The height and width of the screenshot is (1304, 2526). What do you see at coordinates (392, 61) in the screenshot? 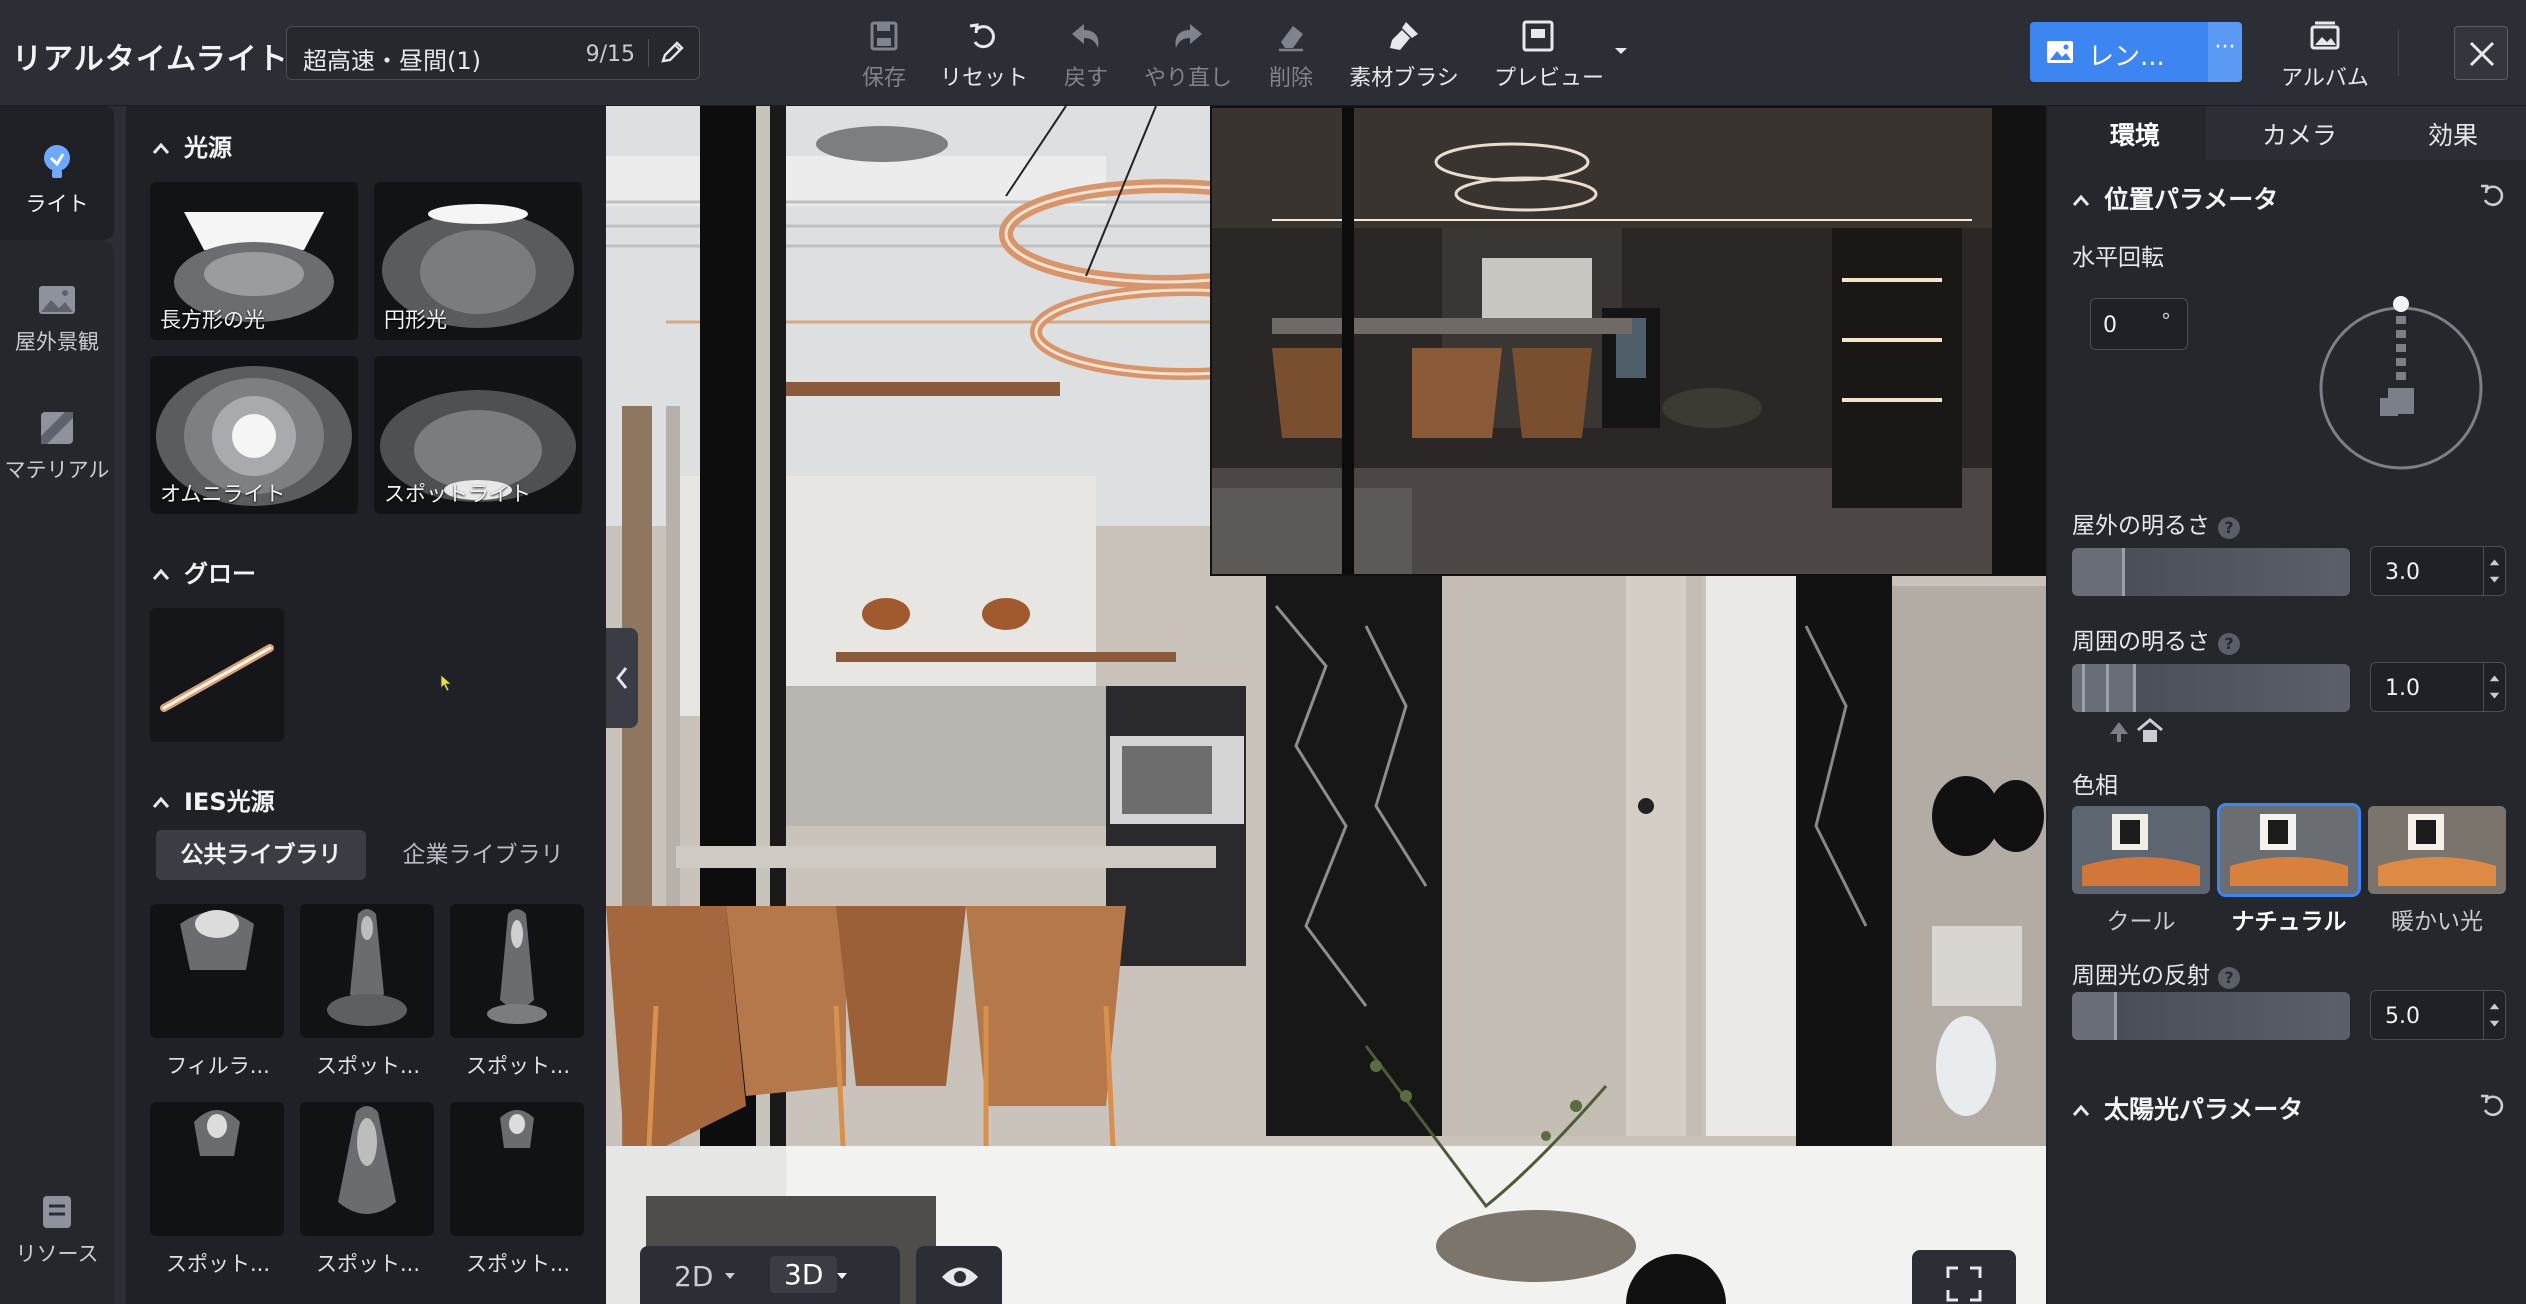
I see `scene-name: 超高速・昼間(1)` at bounding box center [392, 61].